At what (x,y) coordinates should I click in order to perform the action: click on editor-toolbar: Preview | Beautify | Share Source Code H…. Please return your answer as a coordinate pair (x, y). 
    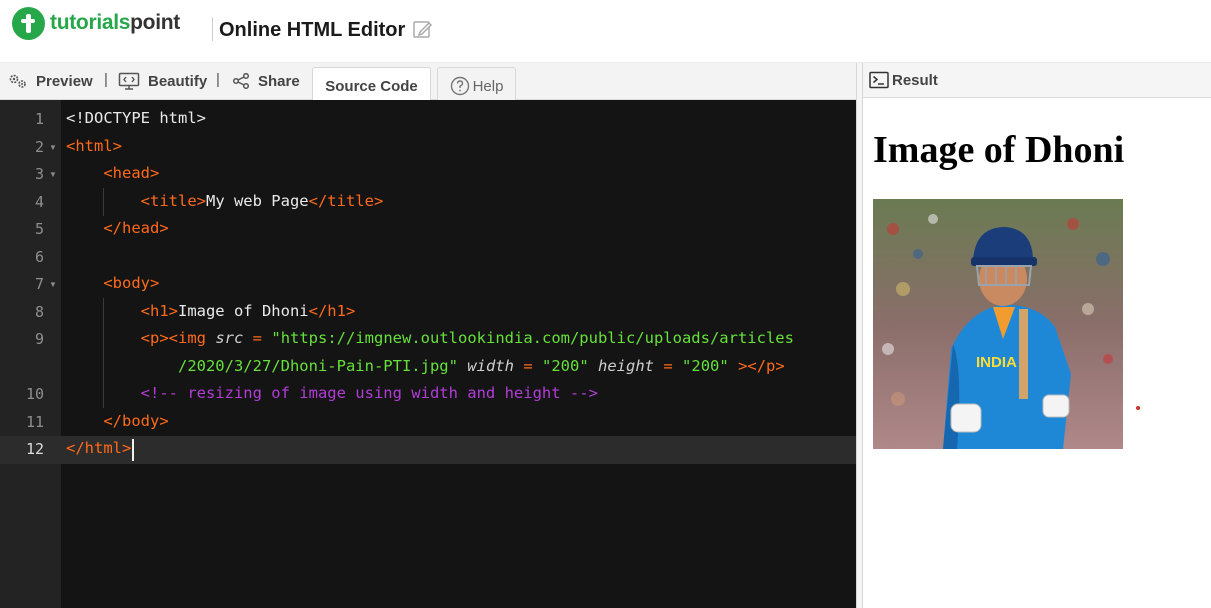
    Looking at the image, I should click on (428, 81).